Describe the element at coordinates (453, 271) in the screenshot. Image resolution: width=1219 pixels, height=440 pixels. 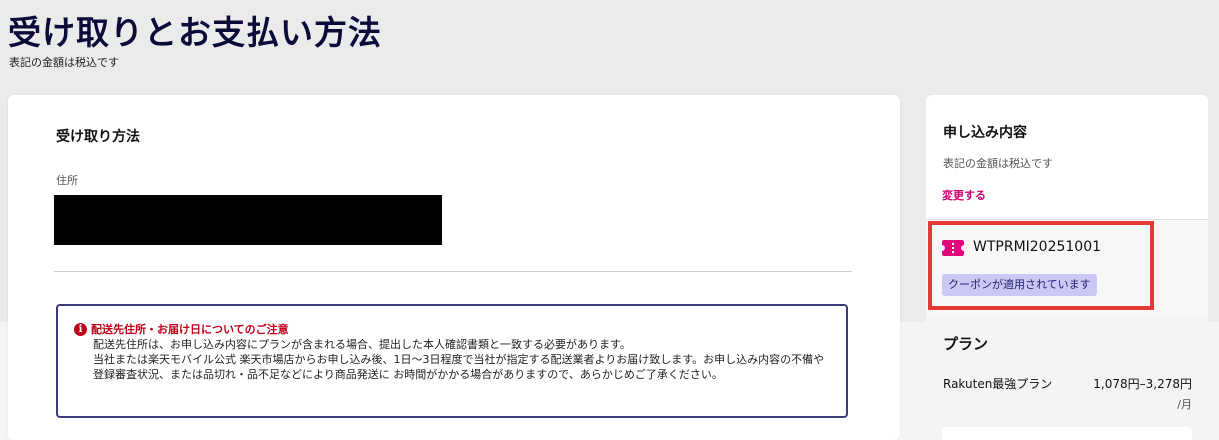
I see `section-divider` at that location.